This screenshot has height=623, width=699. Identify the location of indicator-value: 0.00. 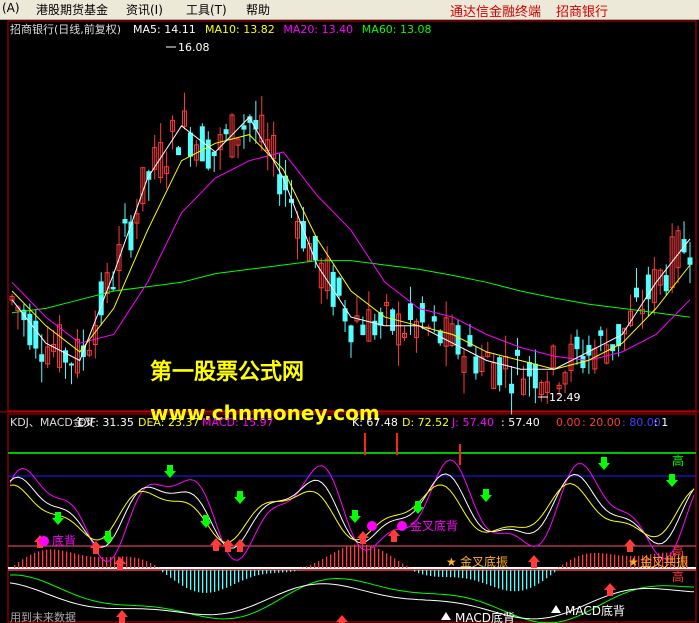
(568, 422).